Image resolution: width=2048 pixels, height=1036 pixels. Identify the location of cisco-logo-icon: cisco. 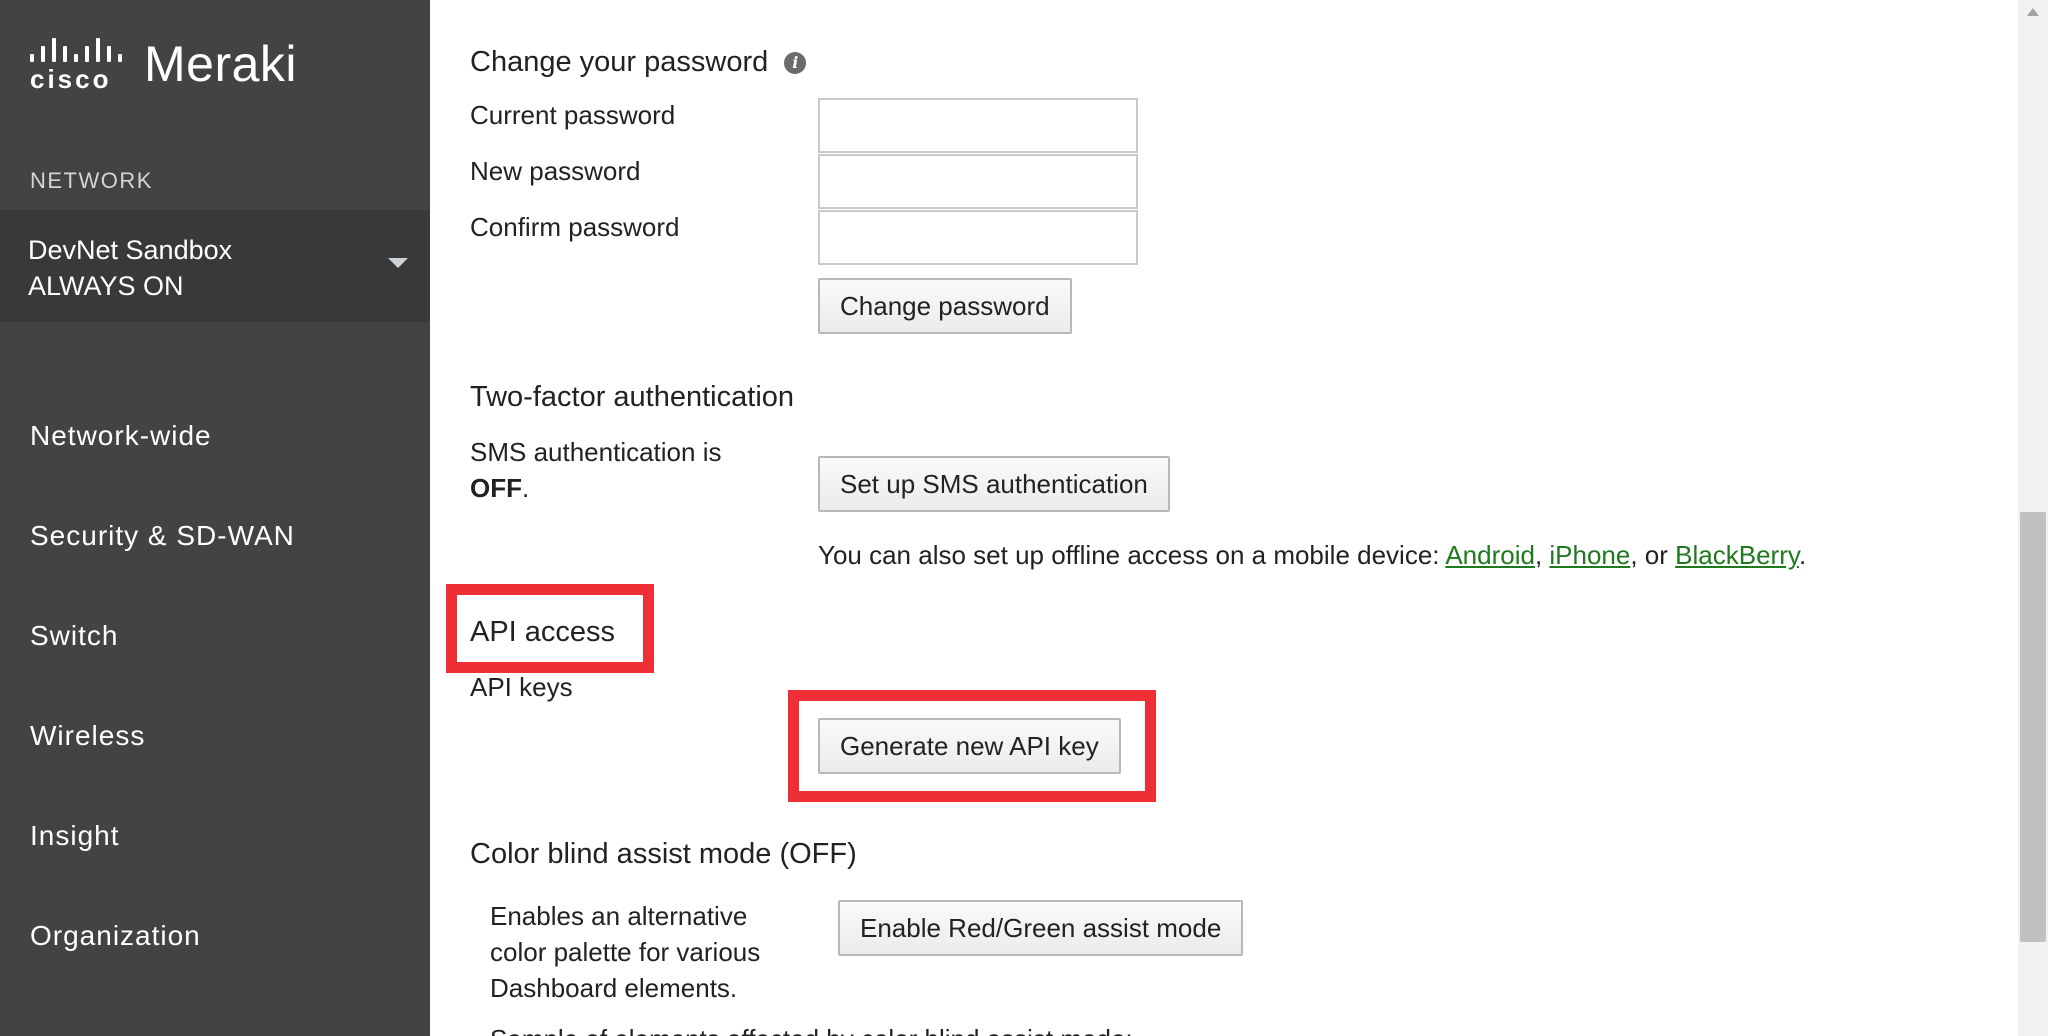
(76, 64).